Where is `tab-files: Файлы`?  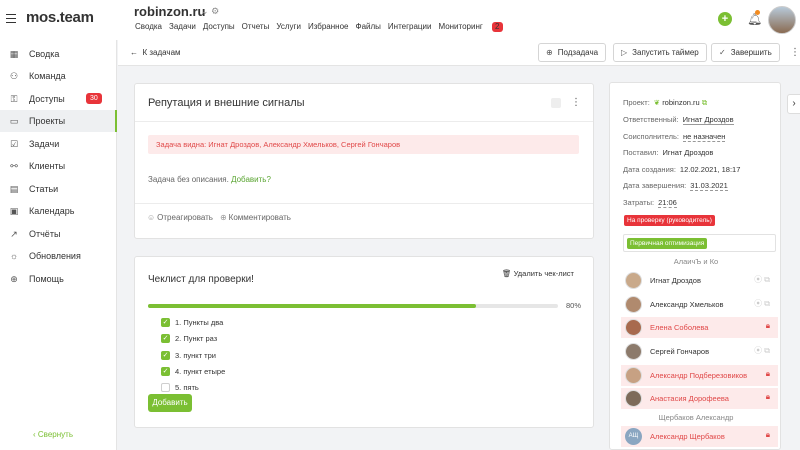
tab-files: Файлы is located at coordinates (367, 27).